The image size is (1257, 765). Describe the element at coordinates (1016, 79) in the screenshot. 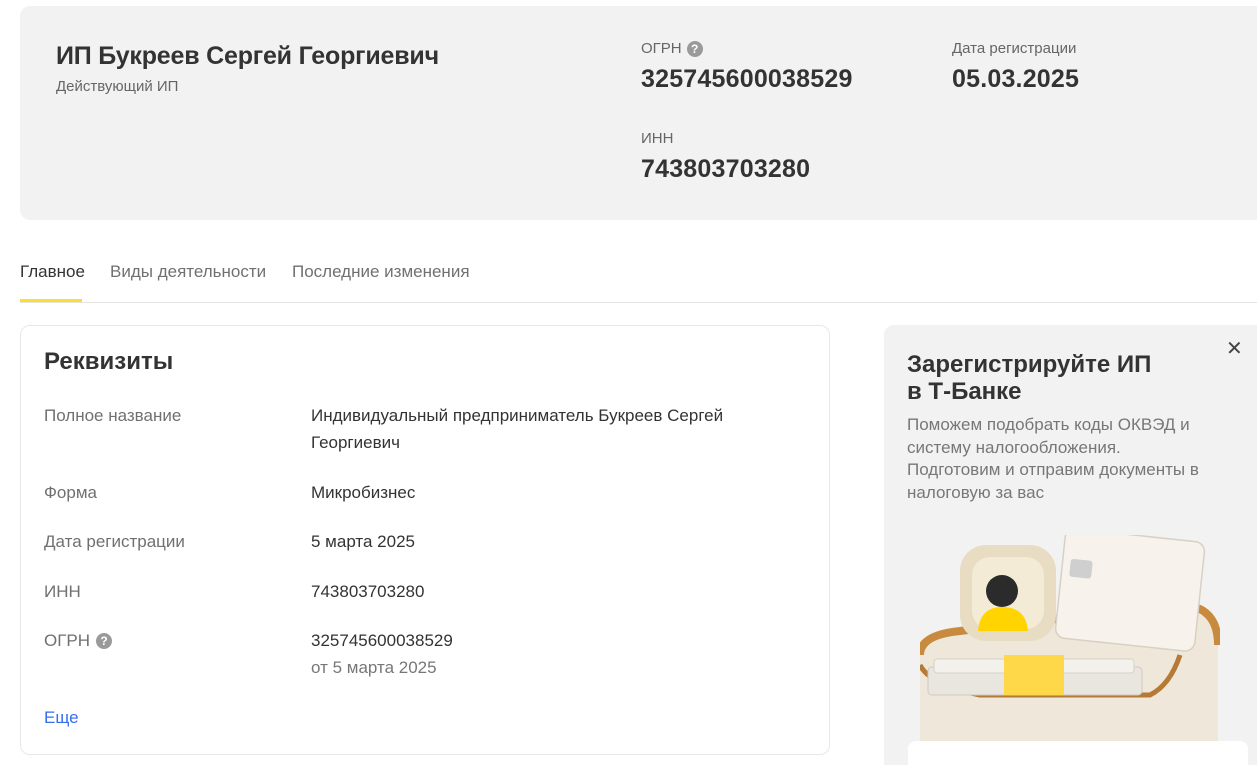

I see `reg-date-value-header: 05.03.2025` at that location.